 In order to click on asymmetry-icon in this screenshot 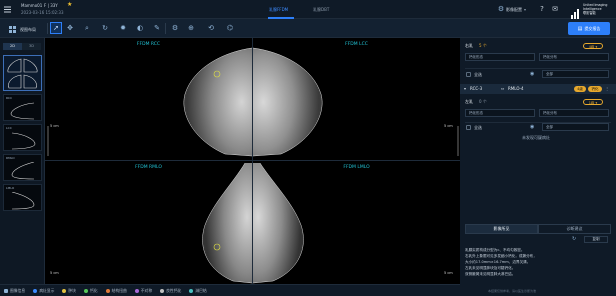, I will do `click(136, 291)`.